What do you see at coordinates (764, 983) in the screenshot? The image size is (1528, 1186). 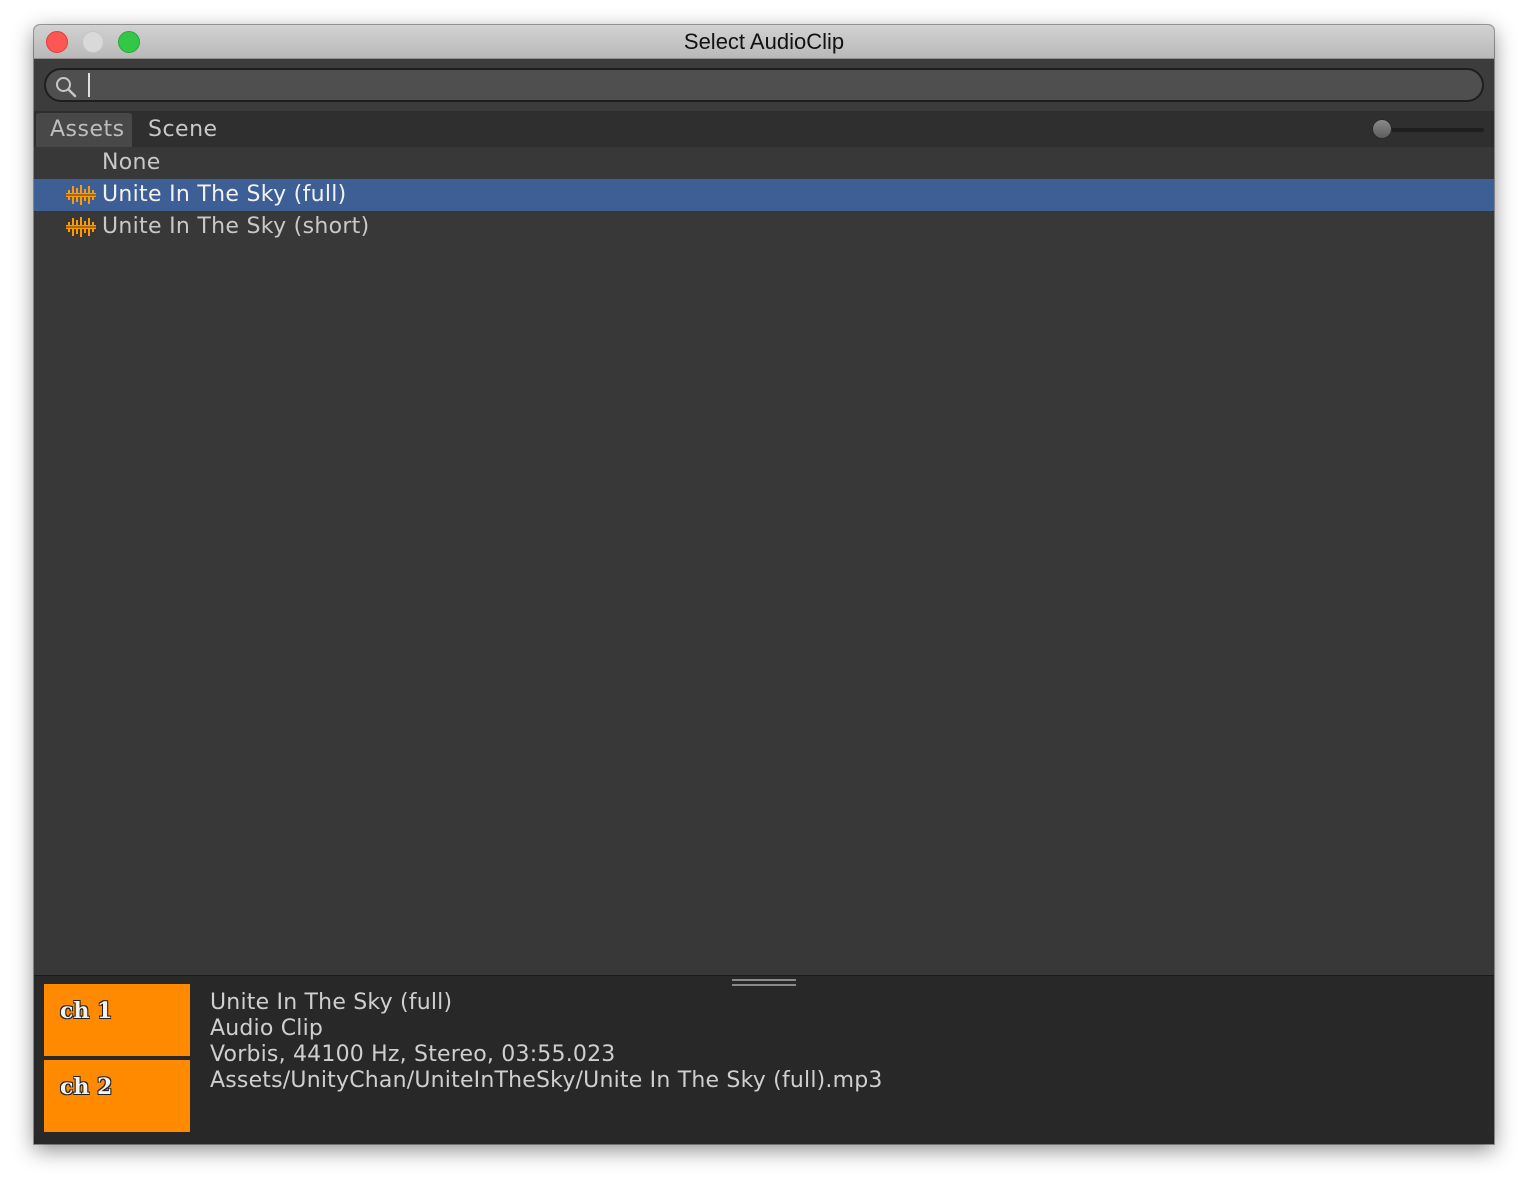 I see `resize-grip` at bounding box center [764, 983].